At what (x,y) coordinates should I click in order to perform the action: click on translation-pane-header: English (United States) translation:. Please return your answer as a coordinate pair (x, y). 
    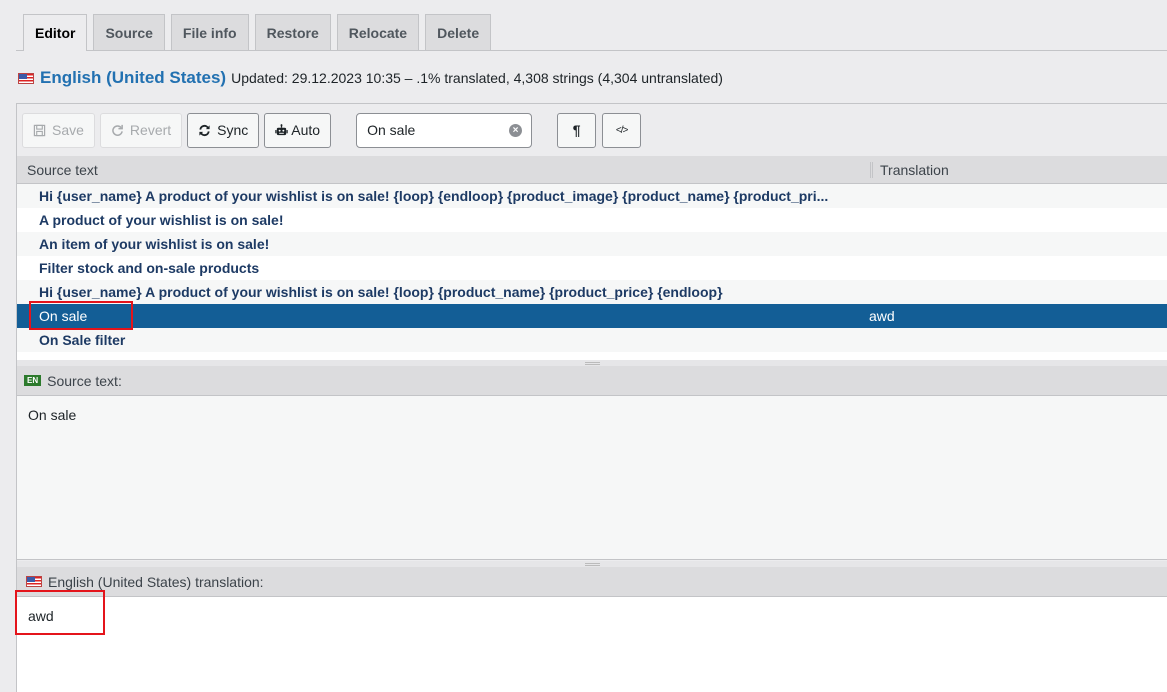
    Looking at the image, I should click on (592, 582).